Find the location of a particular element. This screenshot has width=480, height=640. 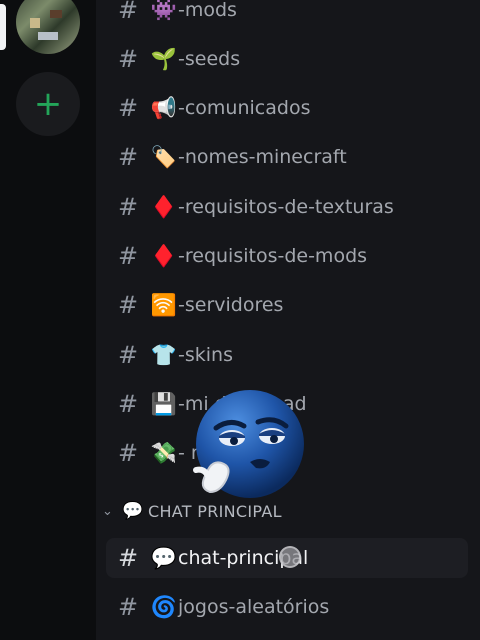

channel-item: # 🌱 -seeds is located at coordinates (293, 59).